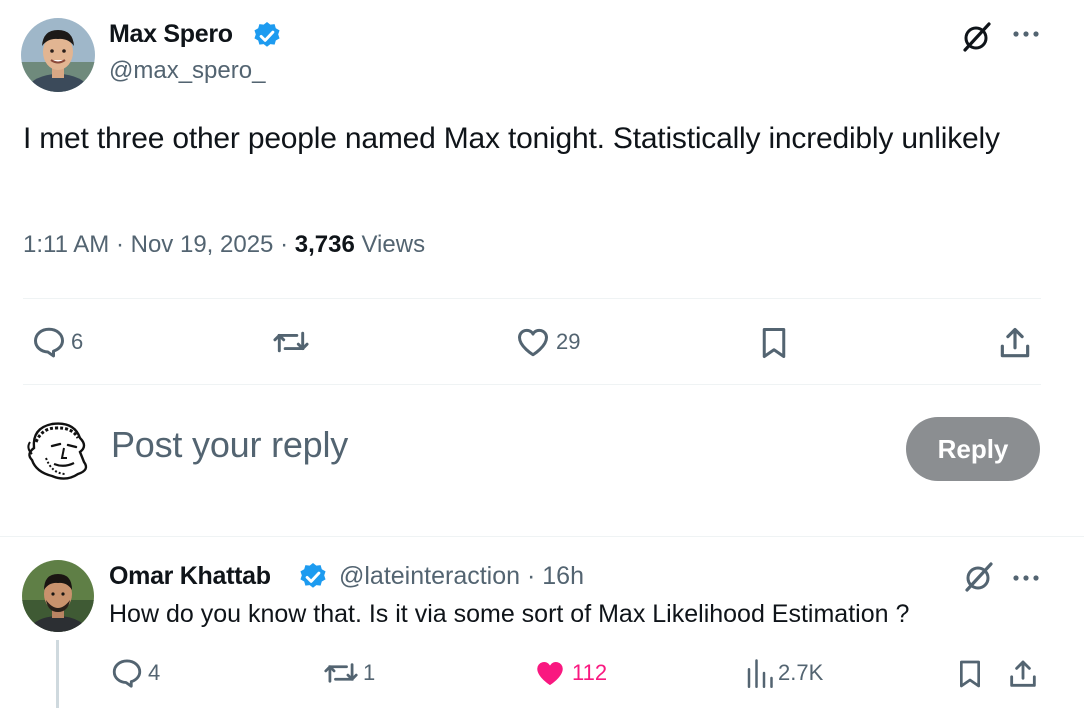  What do you see at coordinates (324, 244) in the screenshot?
I see `views-count: 3,736` at bounding box center [324, 244].